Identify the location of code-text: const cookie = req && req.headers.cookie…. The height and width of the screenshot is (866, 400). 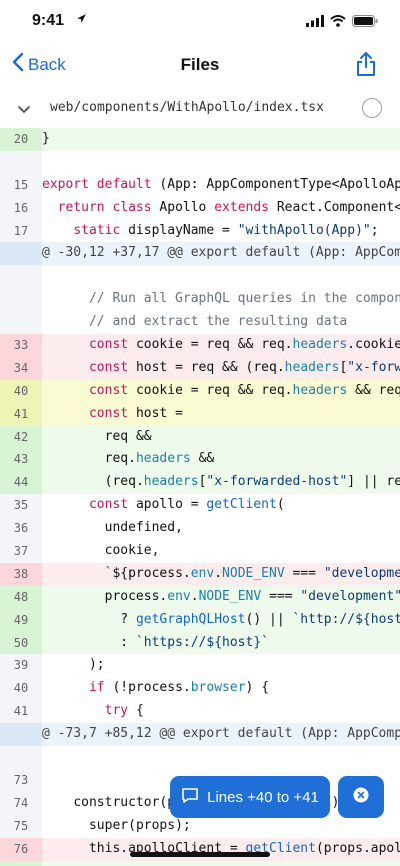
(244, 345).